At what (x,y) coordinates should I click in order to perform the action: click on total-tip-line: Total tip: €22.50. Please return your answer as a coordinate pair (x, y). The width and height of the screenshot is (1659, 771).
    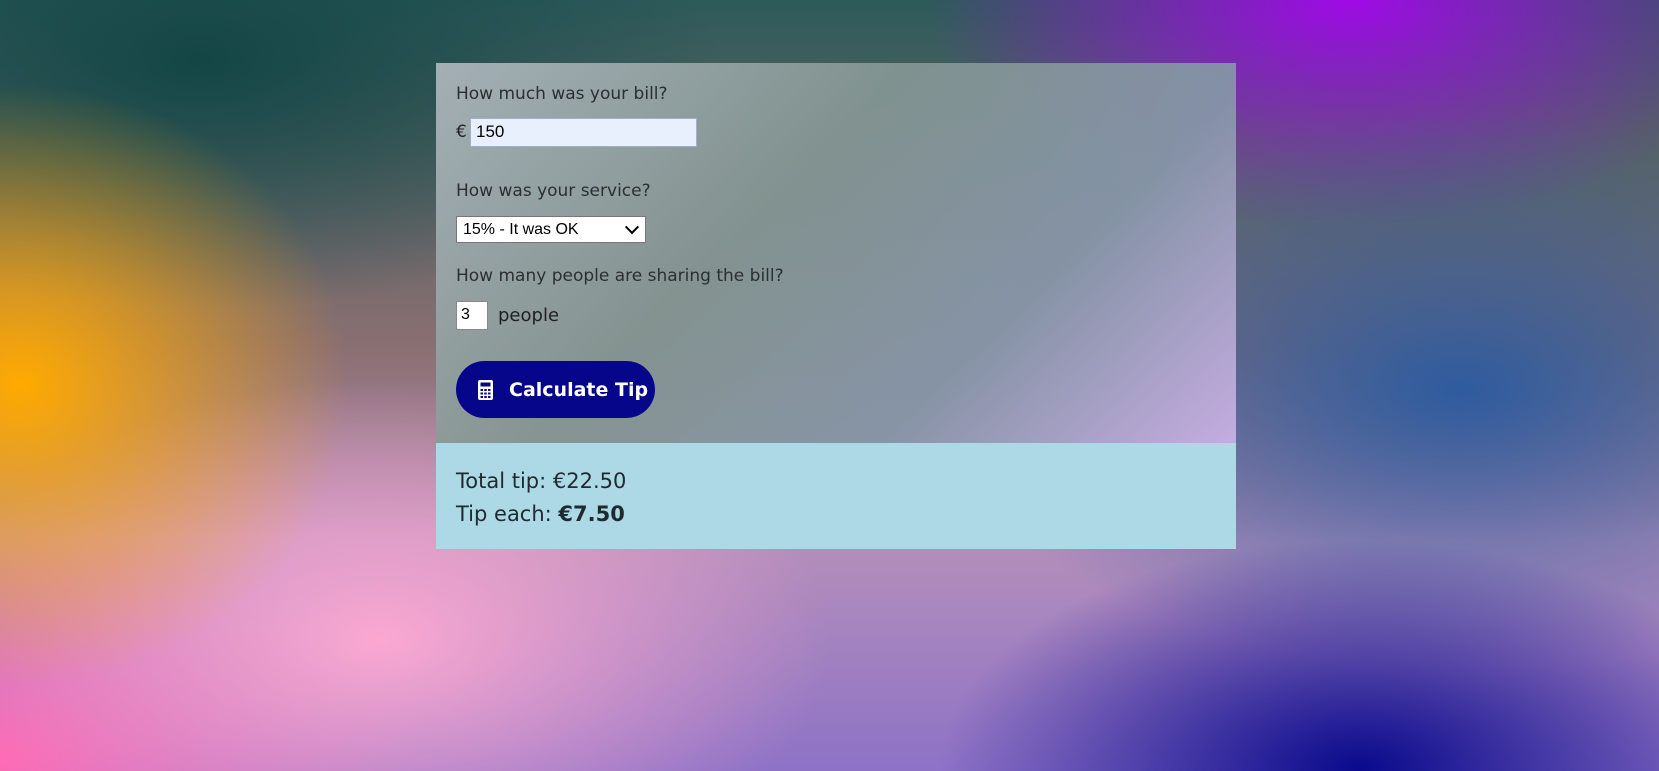
    Looking at the image, I should click on (836, 481).